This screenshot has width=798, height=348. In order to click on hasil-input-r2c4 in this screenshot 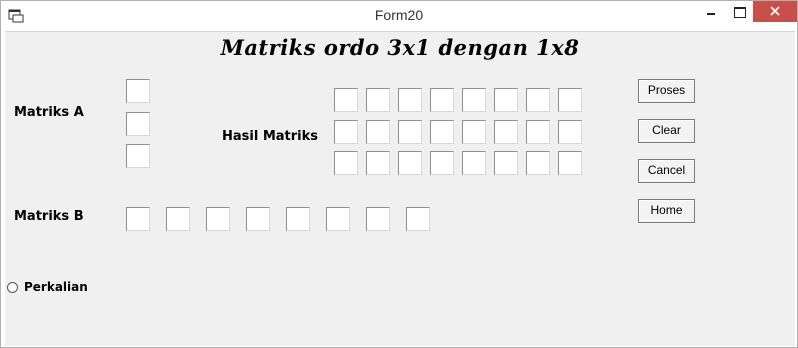, I will do `click(442, 132)`.